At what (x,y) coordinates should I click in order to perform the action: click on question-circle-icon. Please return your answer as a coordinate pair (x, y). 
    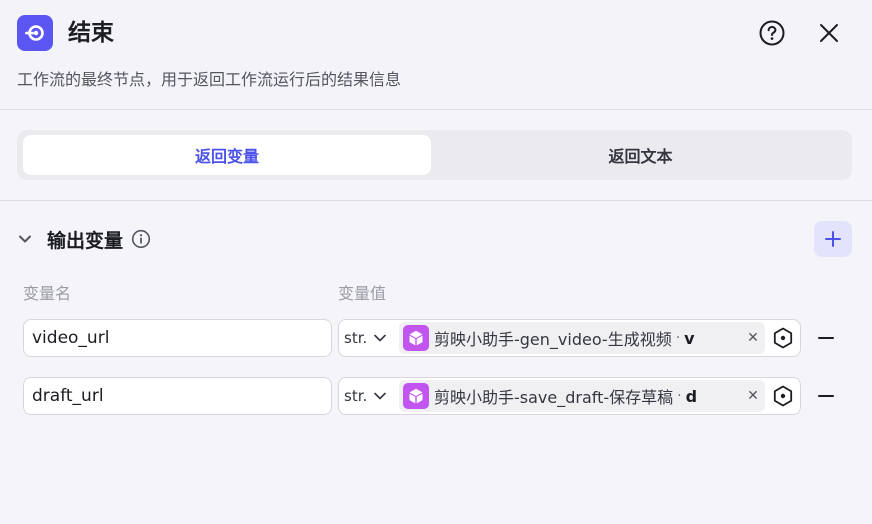
    Looking at the image, I should click on (772, 33).